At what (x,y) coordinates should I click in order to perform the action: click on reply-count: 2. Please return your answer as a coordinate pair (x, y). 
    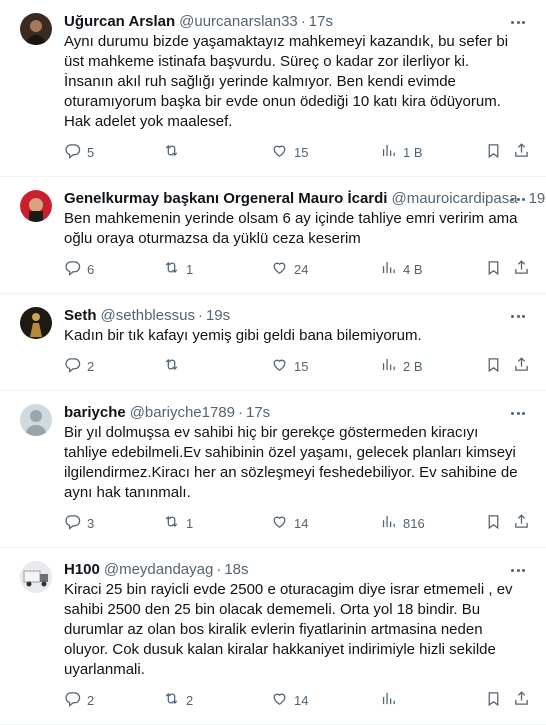
    Looking at the image, I should click on (91, 700).